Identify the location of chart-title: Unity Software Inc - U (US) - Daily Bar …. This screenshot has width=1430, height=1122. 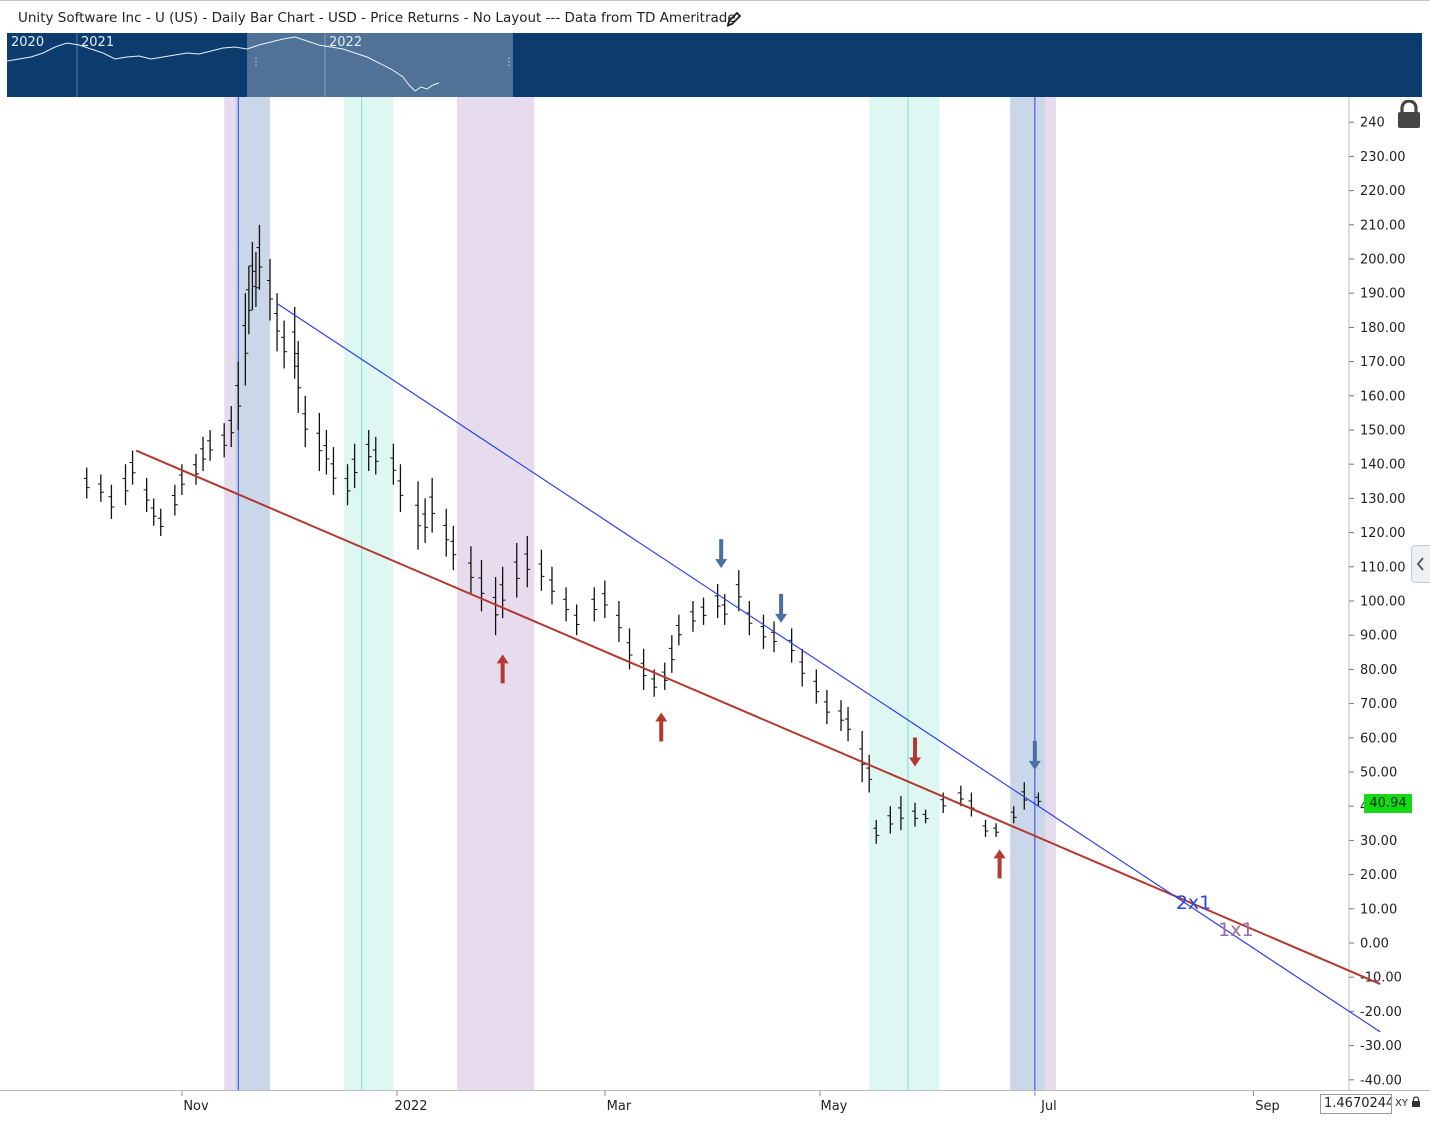
(377, 18).